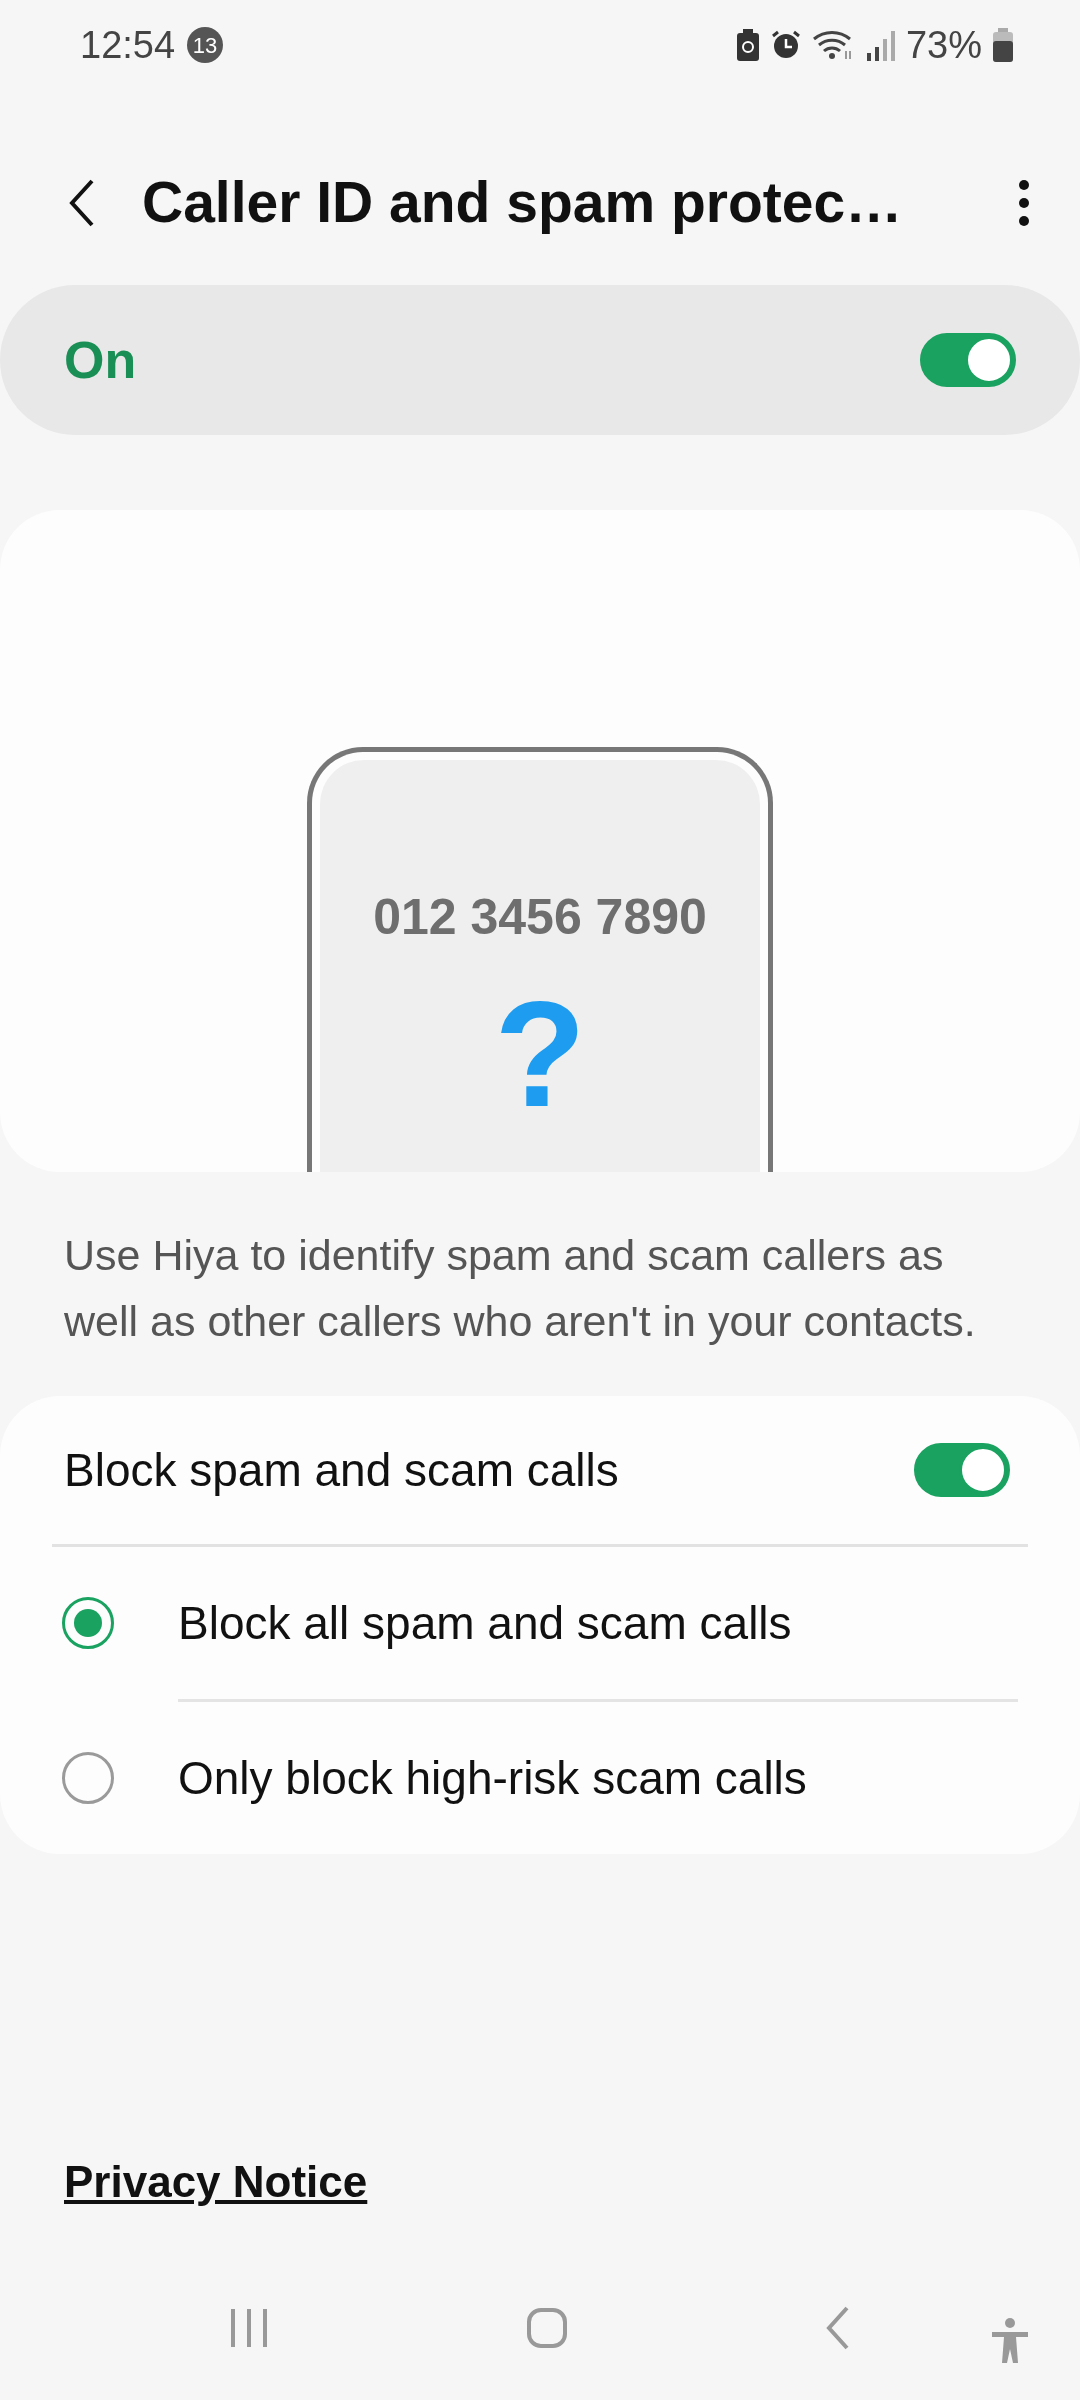 This screenshot has height=2400, width=1080. I want to click on radio-option: Block all spam and scam calls, so click(540, 1623).